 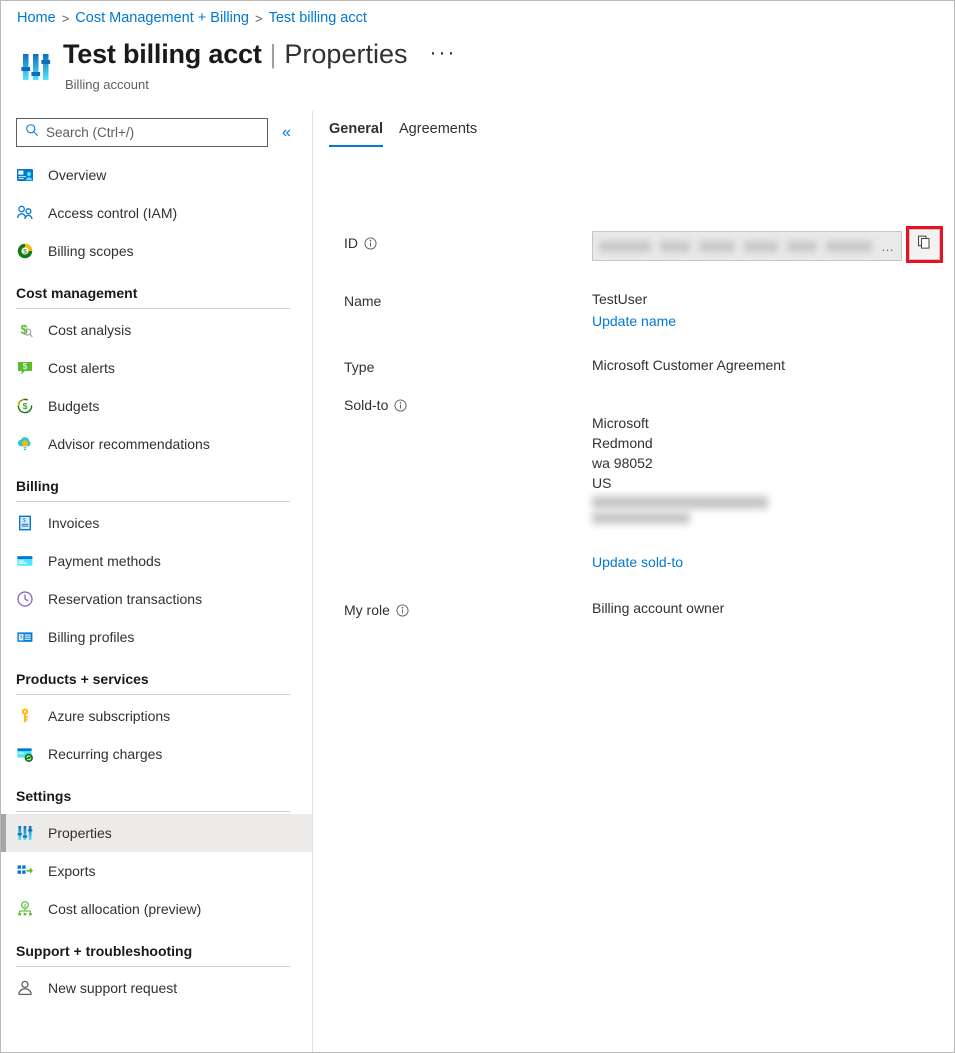 What do you see at coordinates (366, 405) in the screenshot?
I see `property-label-text: Sold-to` at bounding box center [366, 405].